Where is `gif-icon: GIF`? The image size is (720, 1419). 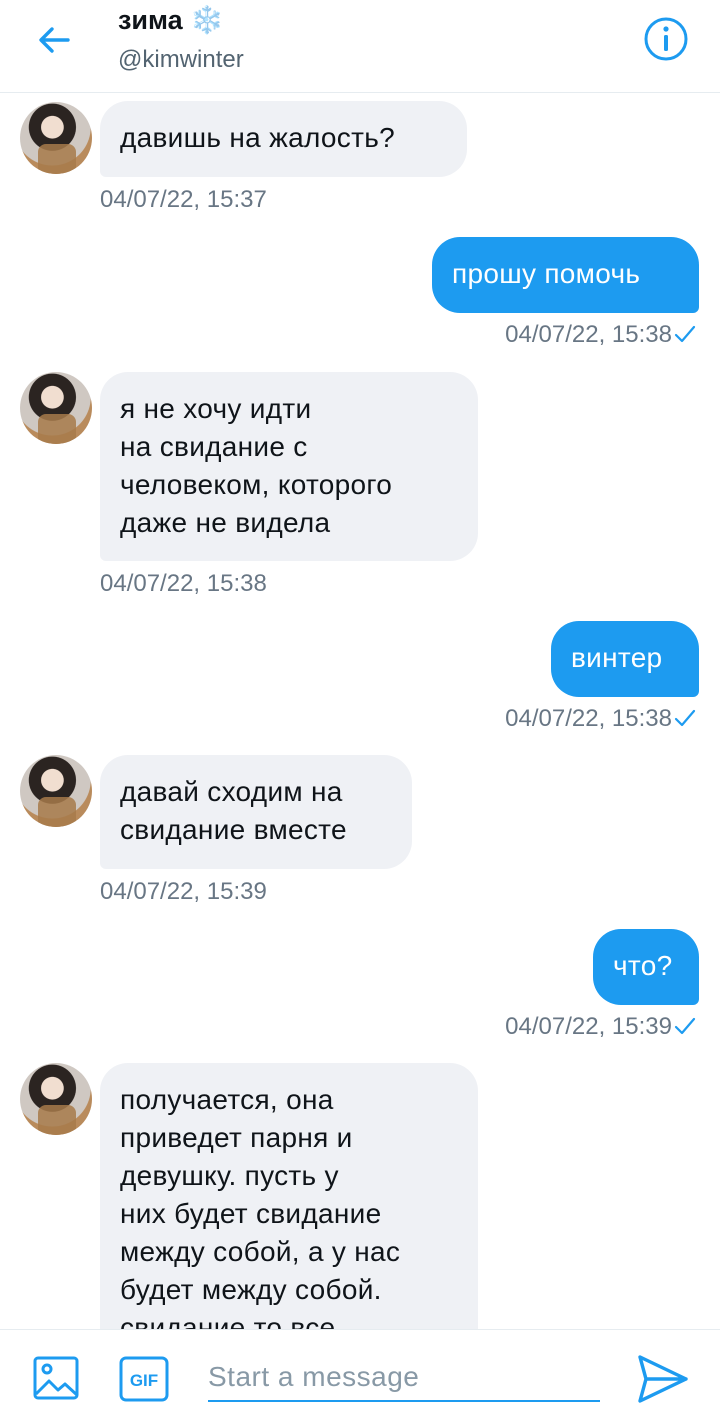
gif-icon: GIF is located at coordinates (144, 1379).